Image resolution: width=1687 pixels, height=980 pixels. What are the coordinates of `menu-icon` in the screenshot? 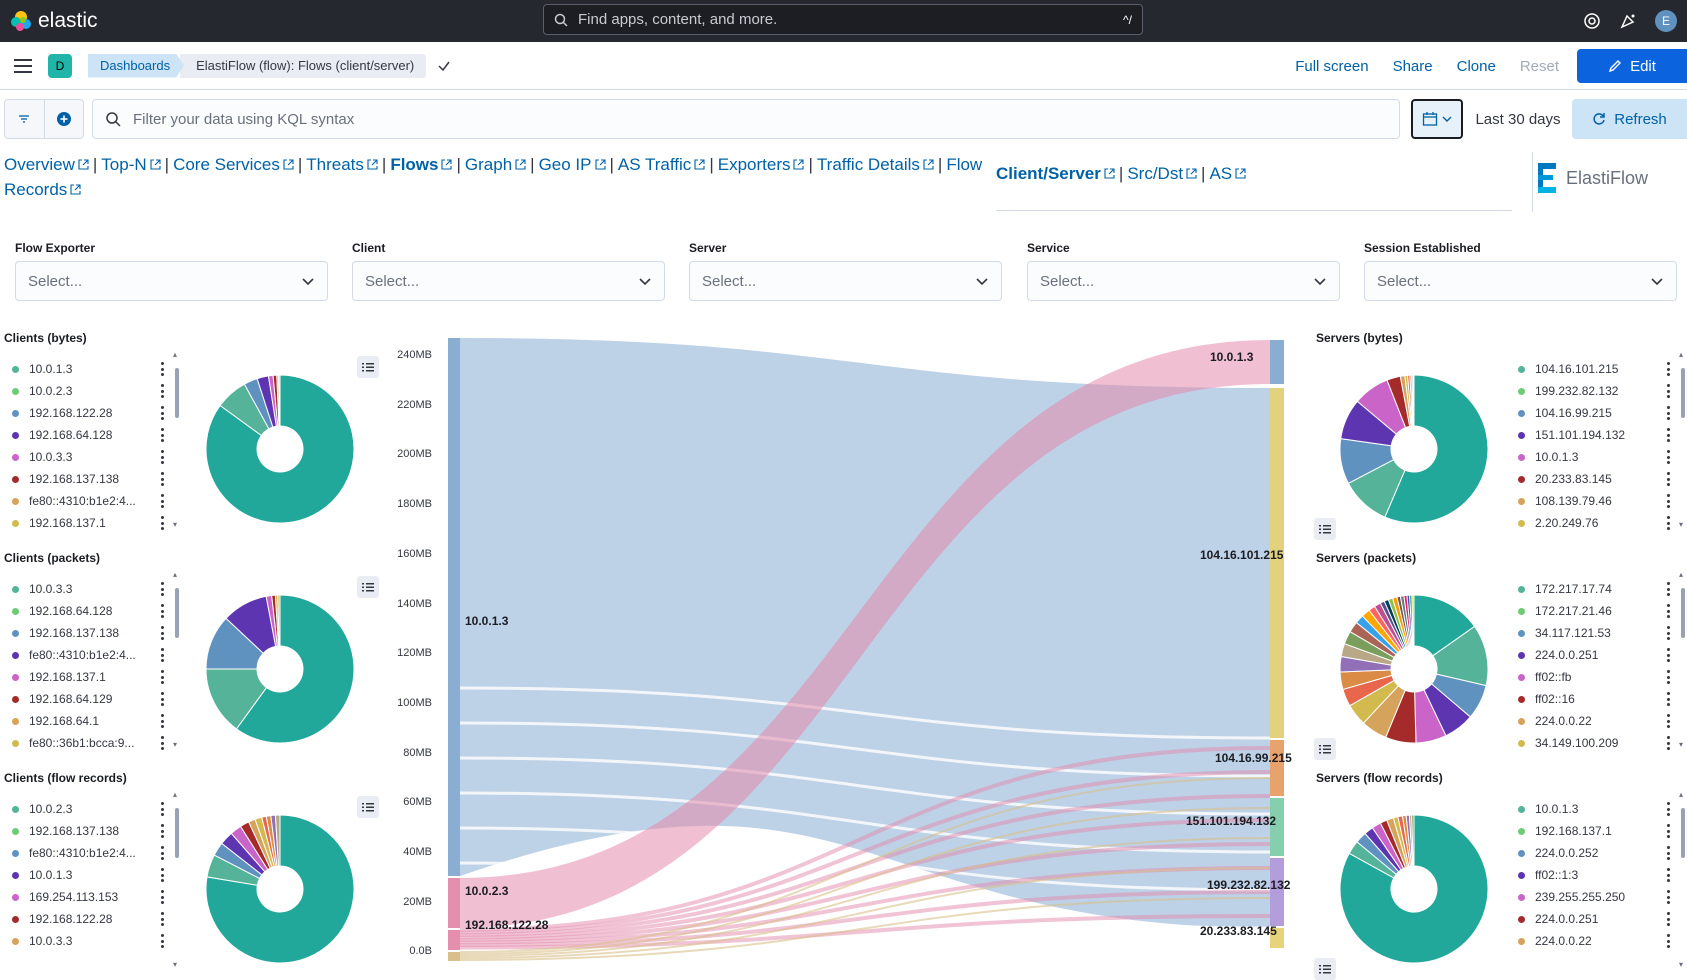 It's located at (23, 65).